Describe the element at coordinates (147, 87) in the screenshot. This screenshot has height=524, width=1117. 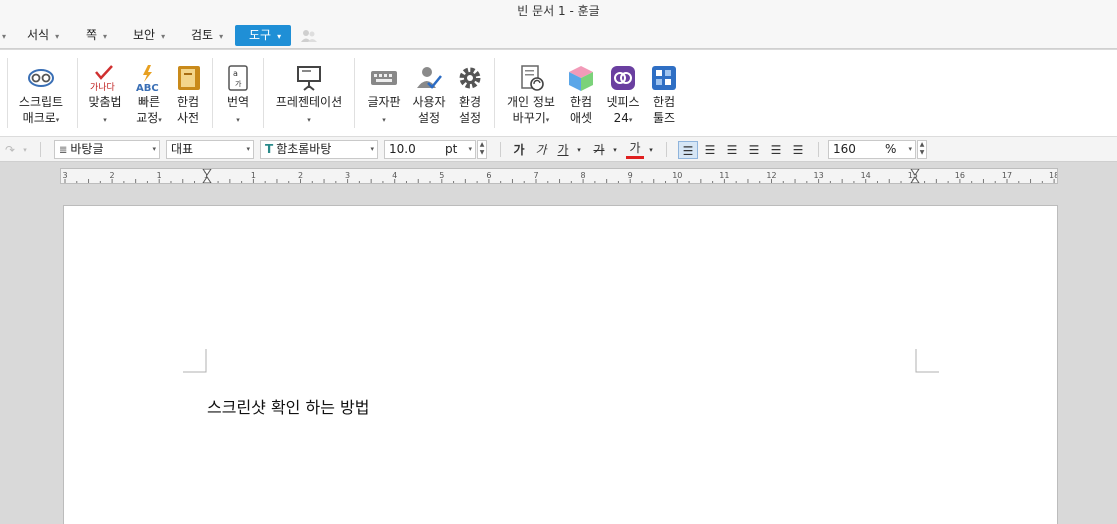
I see `svg-text: ABC` at that location.